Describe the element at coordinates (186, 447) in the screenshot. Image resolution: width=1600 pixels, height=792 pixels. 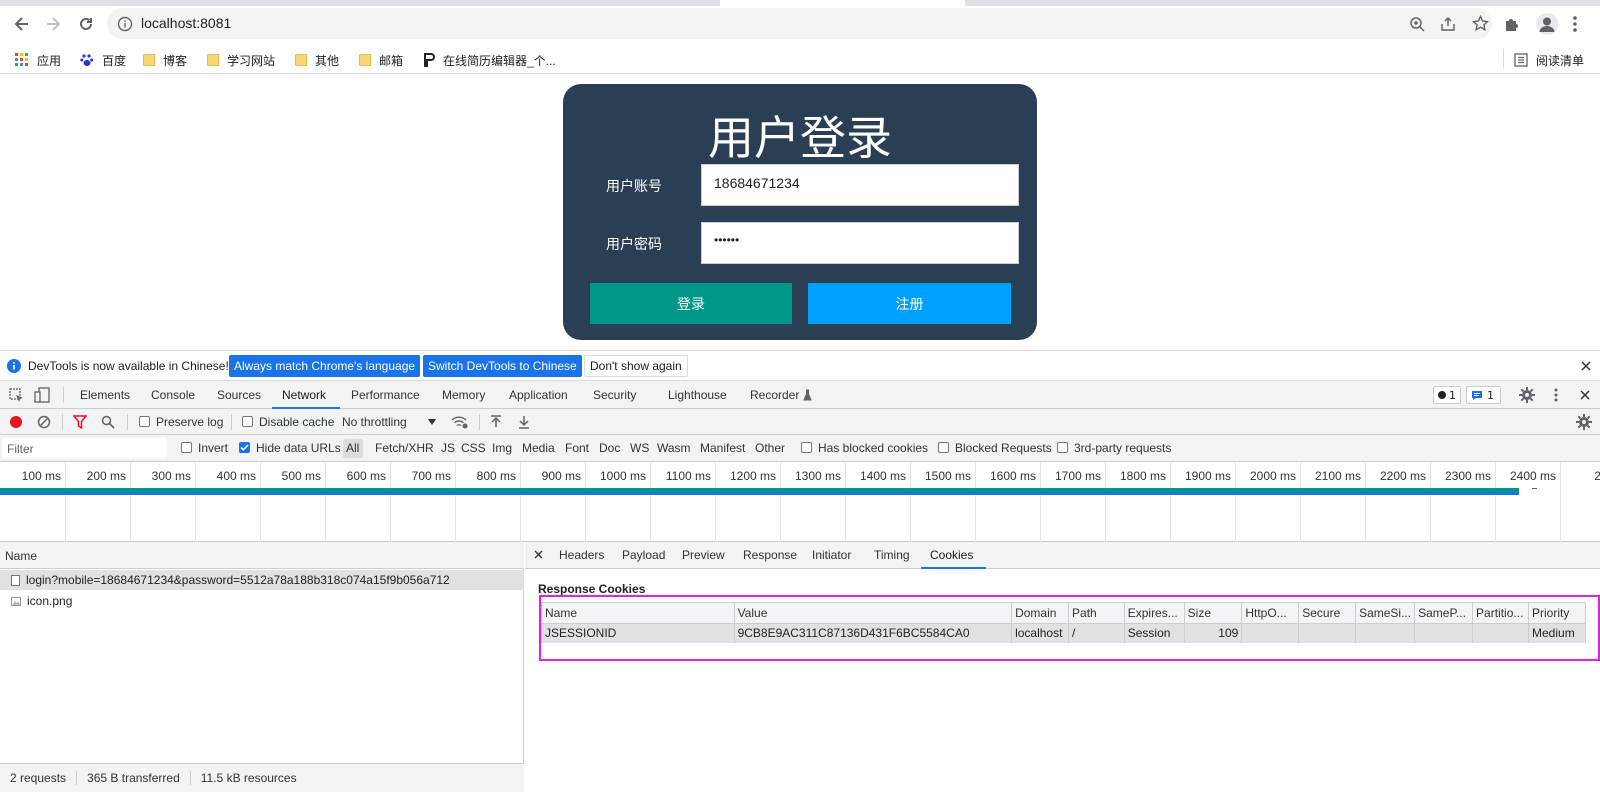
I see `invert-checkbox` at that location.